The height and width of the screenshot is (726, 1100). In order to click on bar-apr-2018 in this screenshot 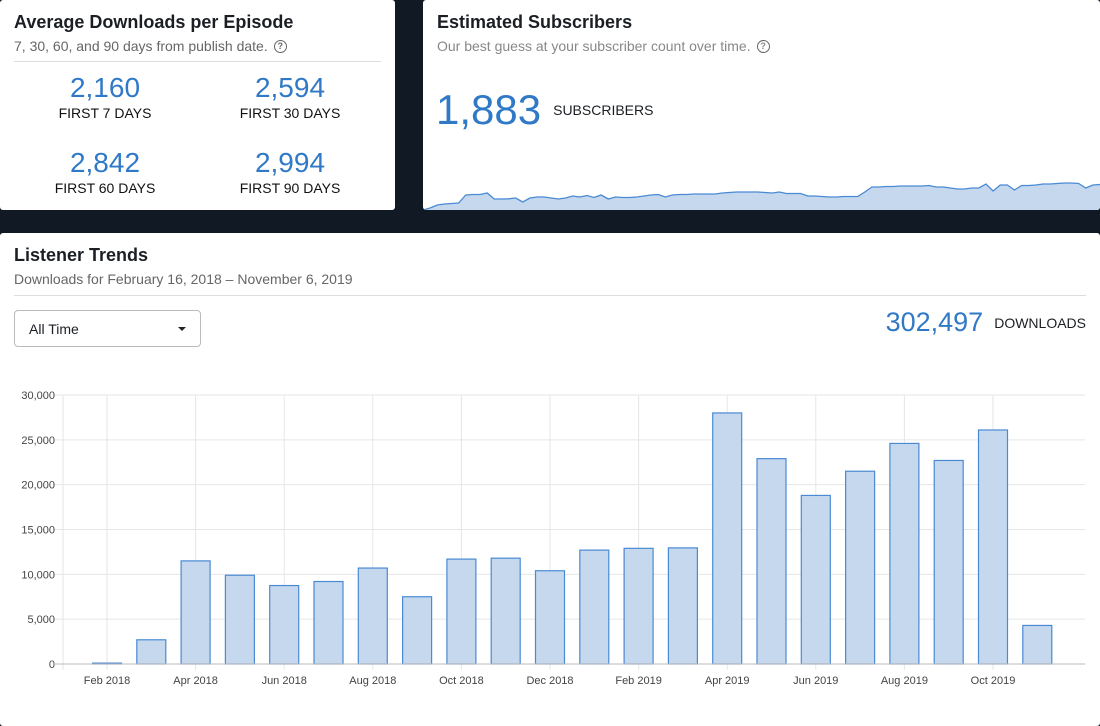, I will do `click(195, 612)`.